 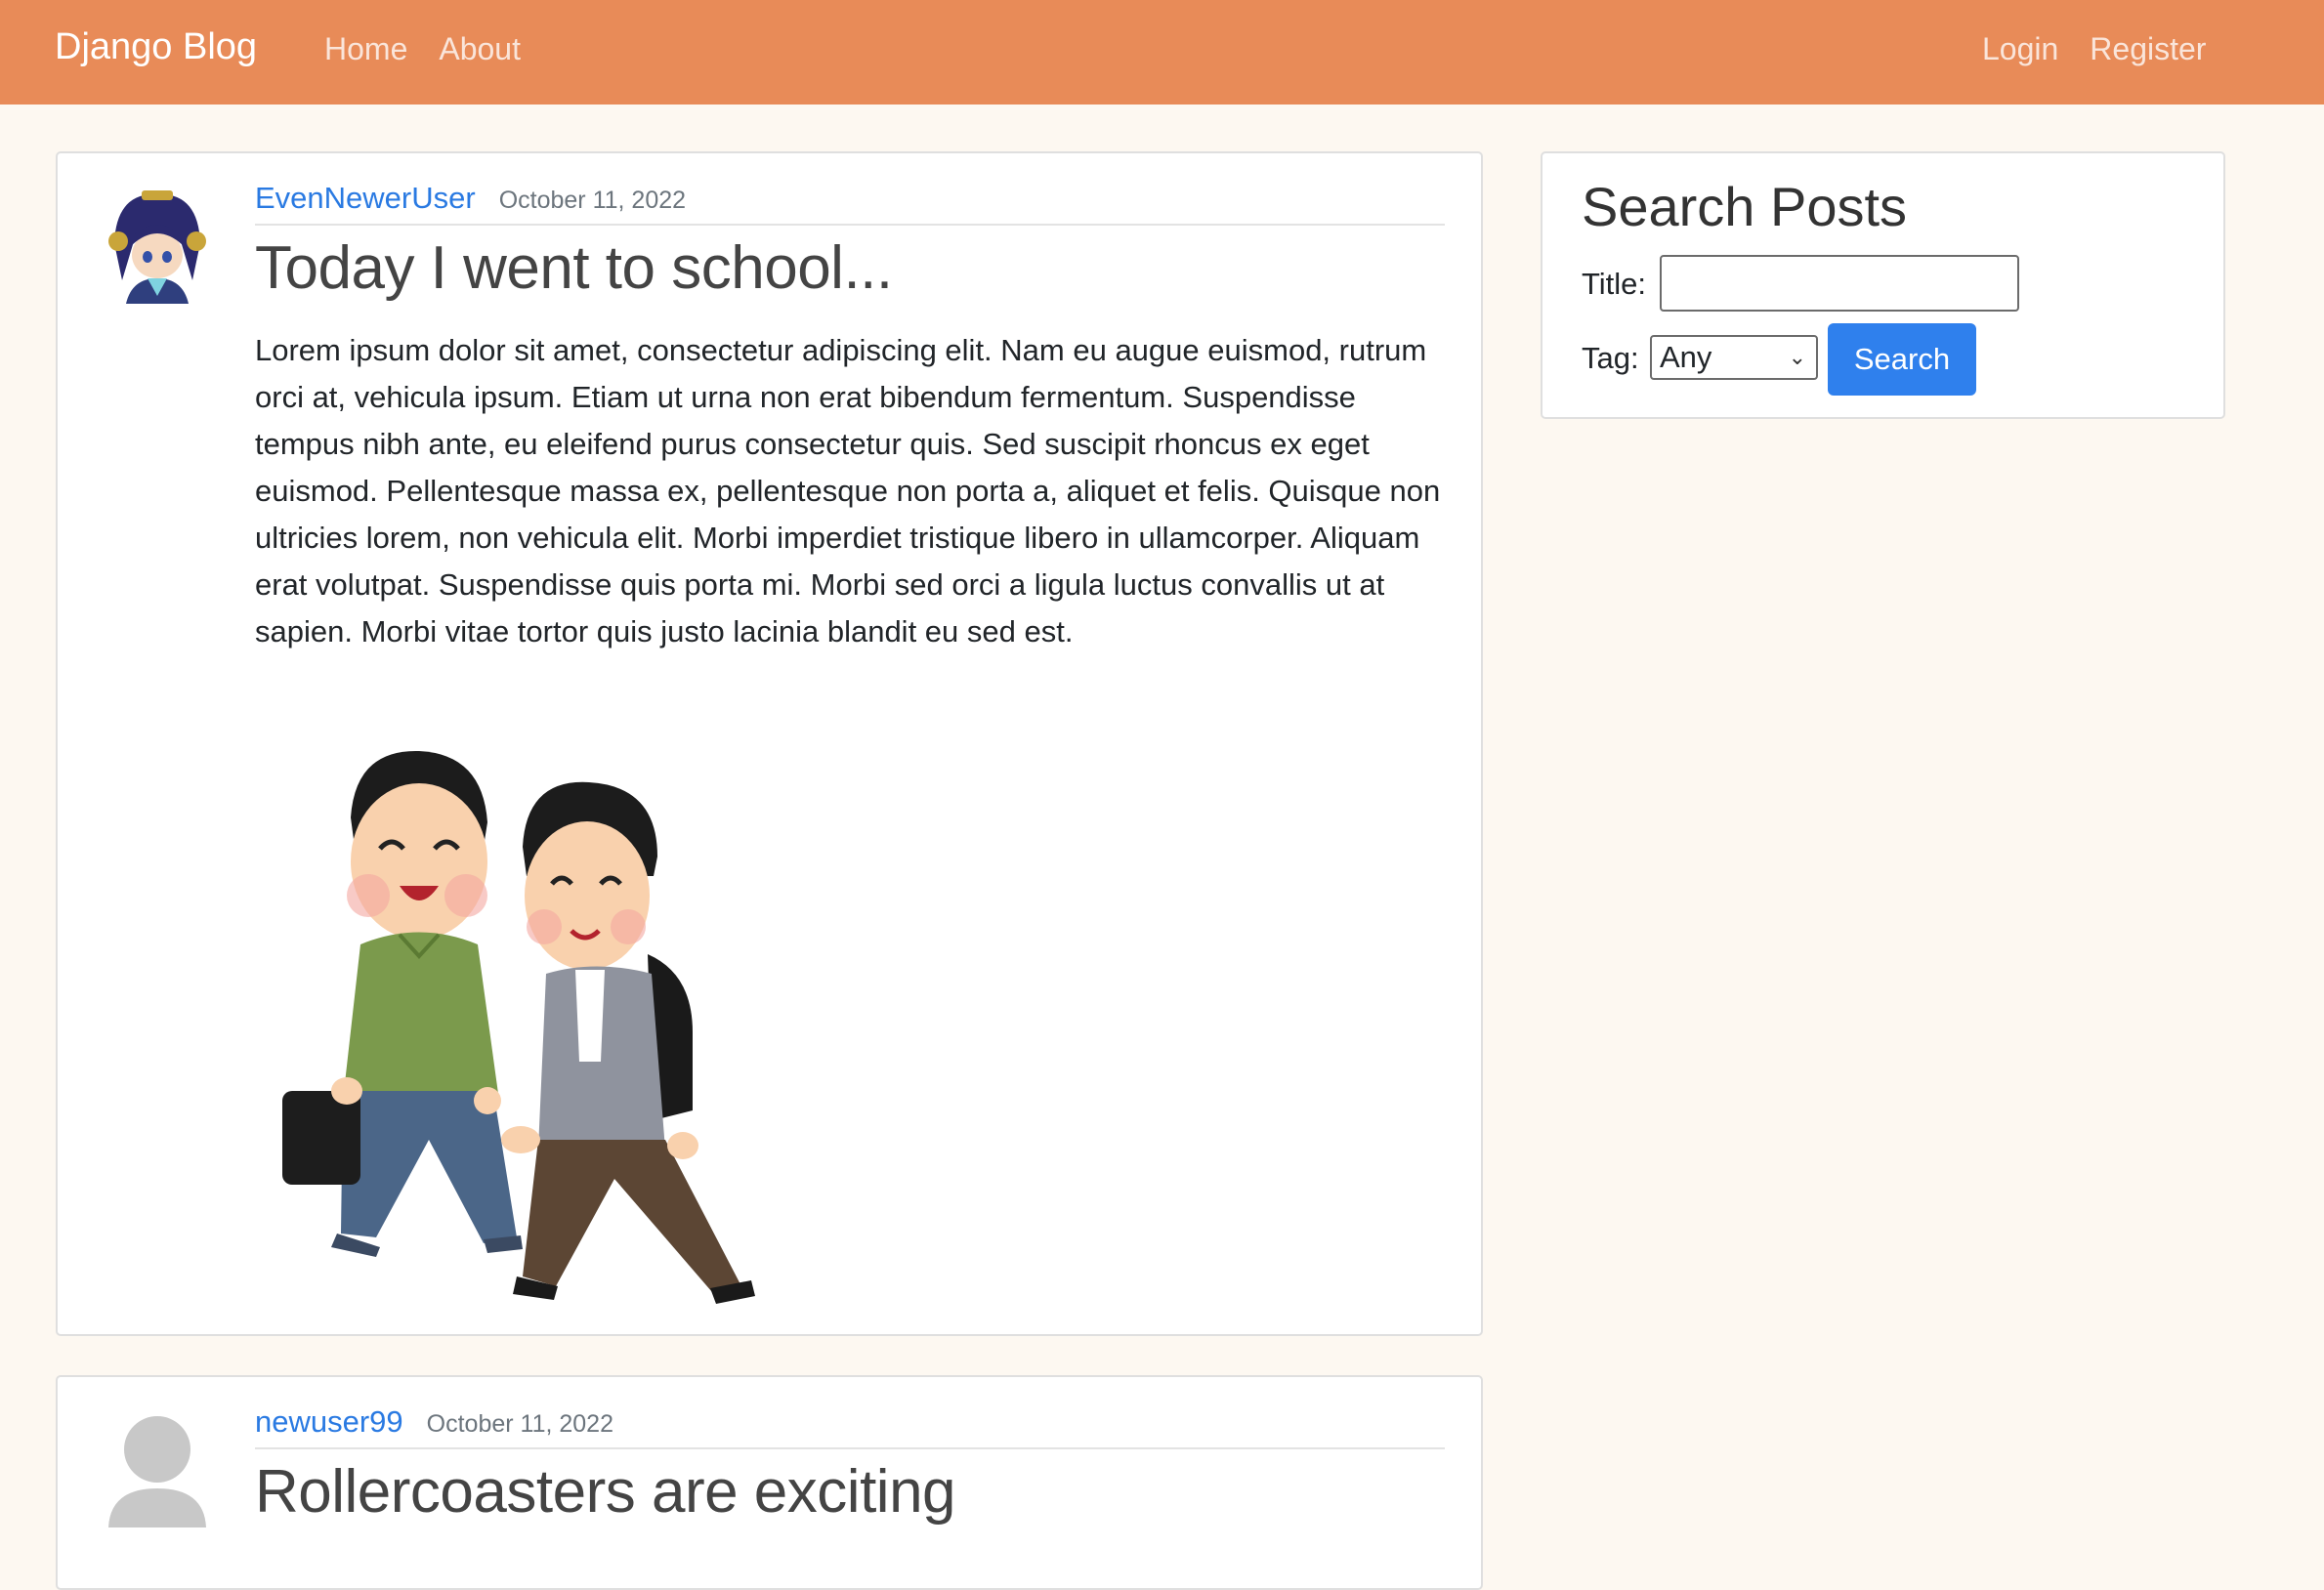 What do you see at coordinates (1610, 358) in the screenshot?
I see `tag-label: Tag:` at bounding box center [1610, 358].